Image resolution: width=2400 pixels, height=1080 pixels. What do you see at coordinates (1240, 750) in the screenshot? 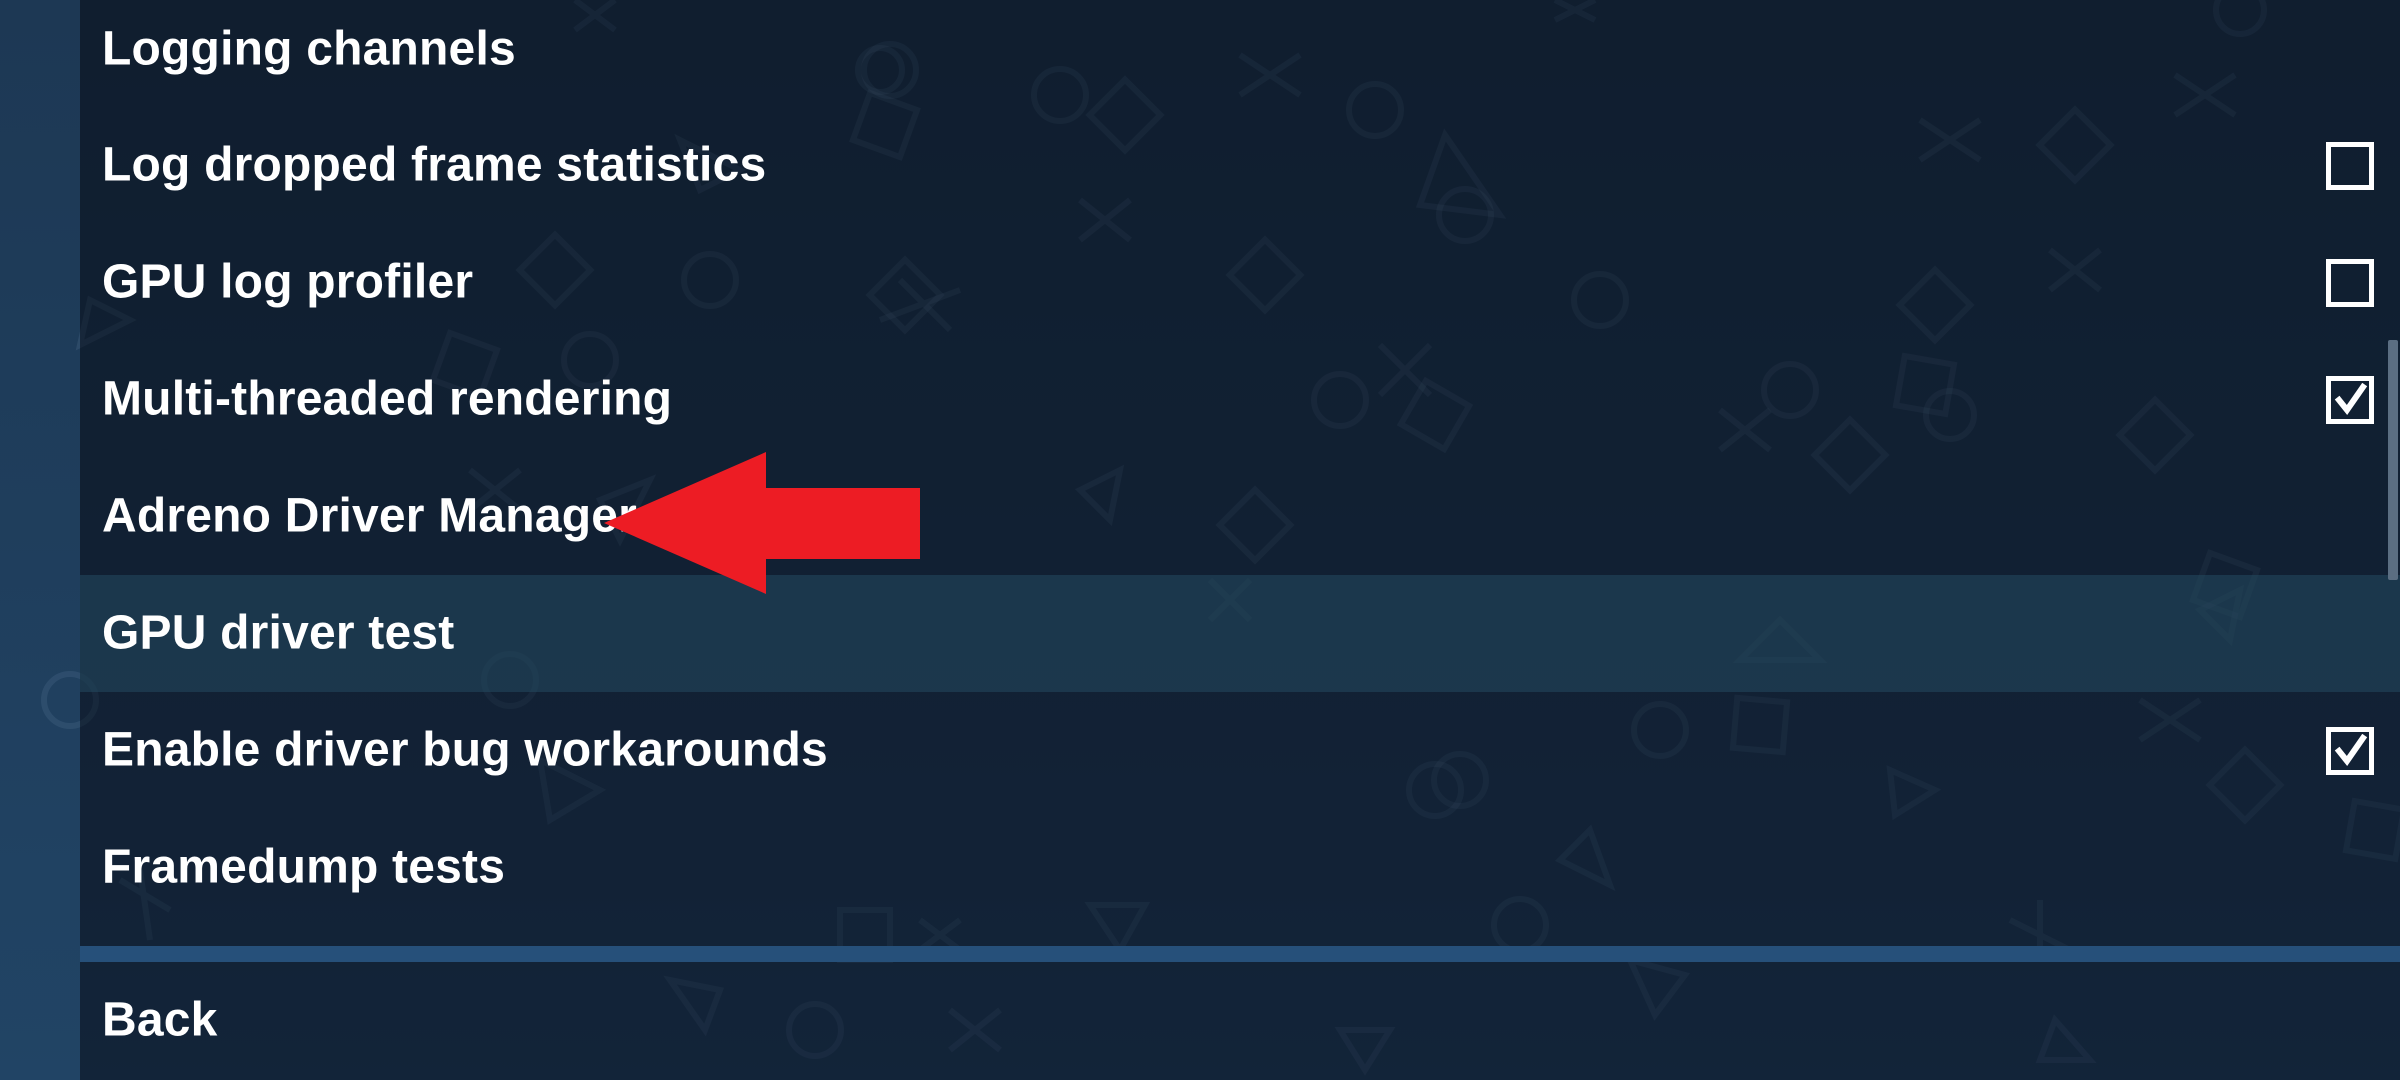
I see `setting-row-enable-driver-bug-workarounds: Enable driver bug workarounds` at bounding box center [1240, 750].